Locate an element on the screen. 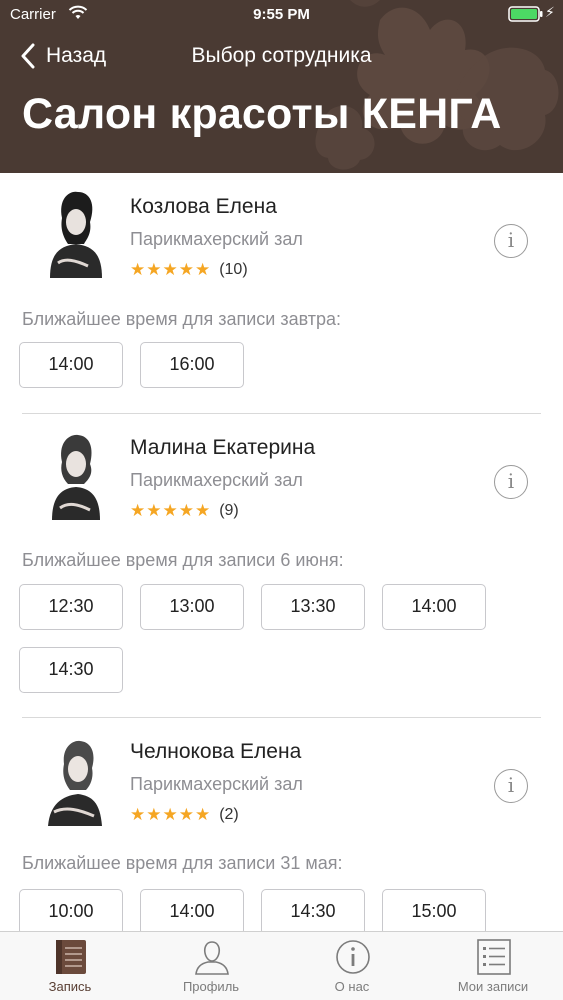 This screenshot has height=1000, width=563. reviews-count: (9) is located at coordinates (229, 510).